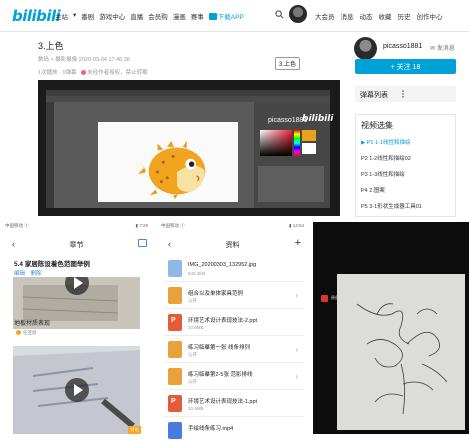  I want to click on nav-item-download-label: 下载APP, so click(230, 17).